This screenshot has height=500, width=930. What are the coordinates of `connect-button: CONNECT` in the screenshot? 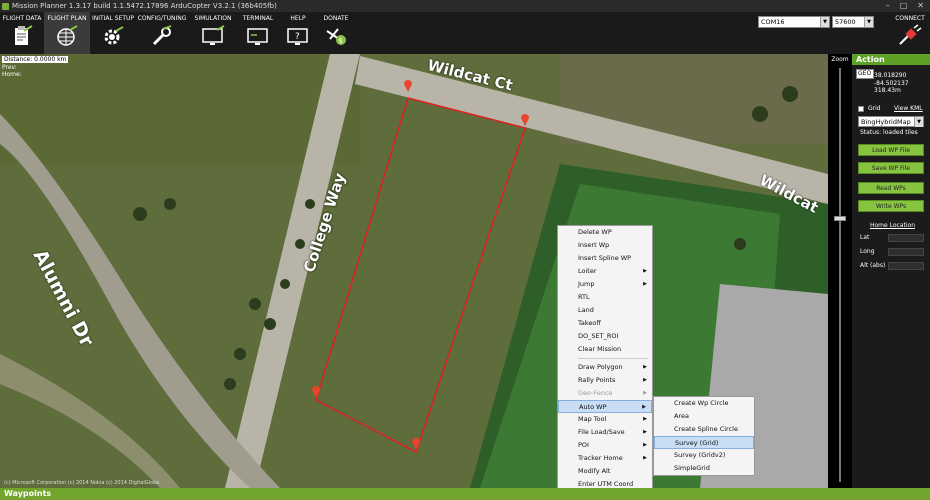 It's located at (910, 30).